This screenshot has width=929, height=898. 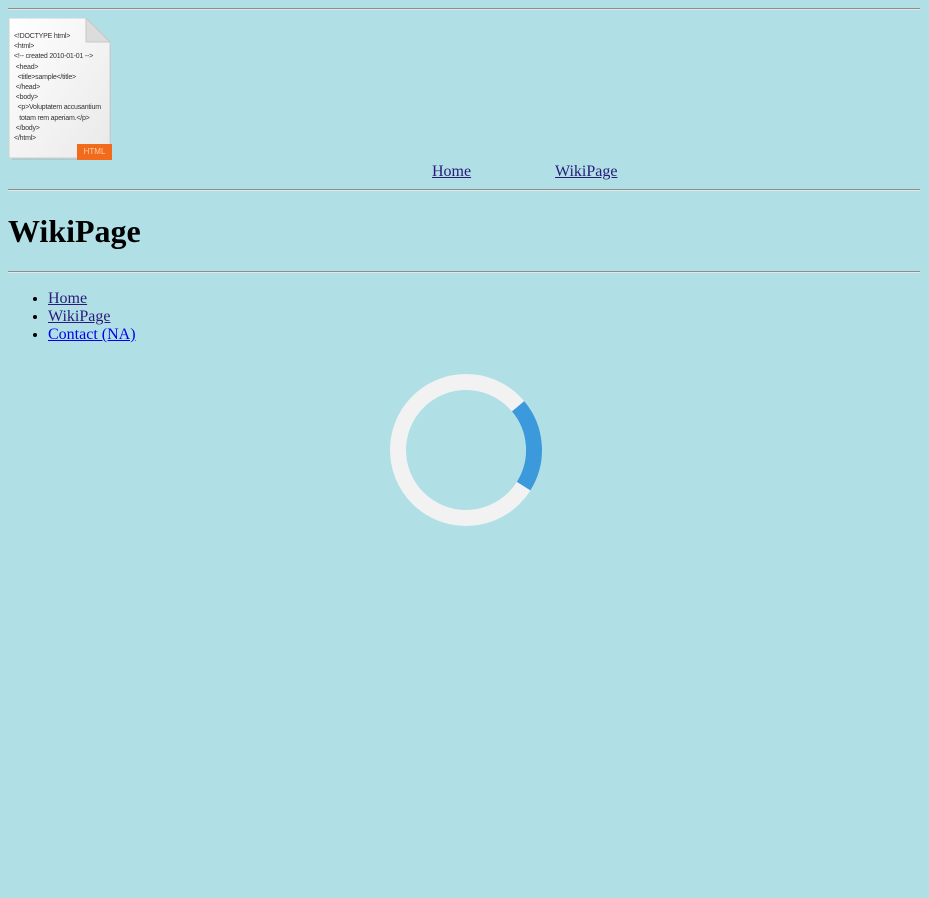 I want to click on logo-code-line: <html>, so click(x=24, y=47).